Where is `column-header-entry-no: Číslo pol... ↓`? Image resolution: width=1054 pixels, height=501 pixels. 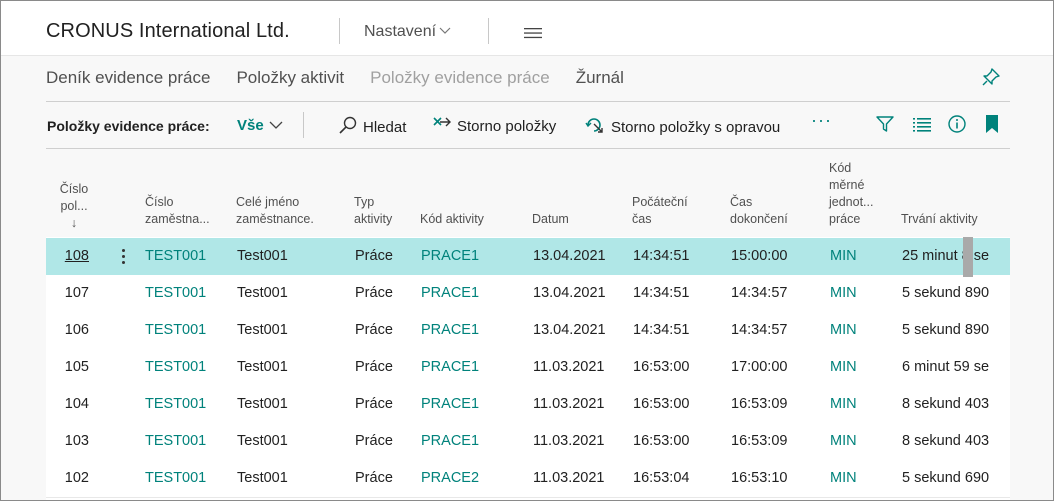
column-header-entry-no: Číslo pol... ↓ is located at coordinates (74, 206).